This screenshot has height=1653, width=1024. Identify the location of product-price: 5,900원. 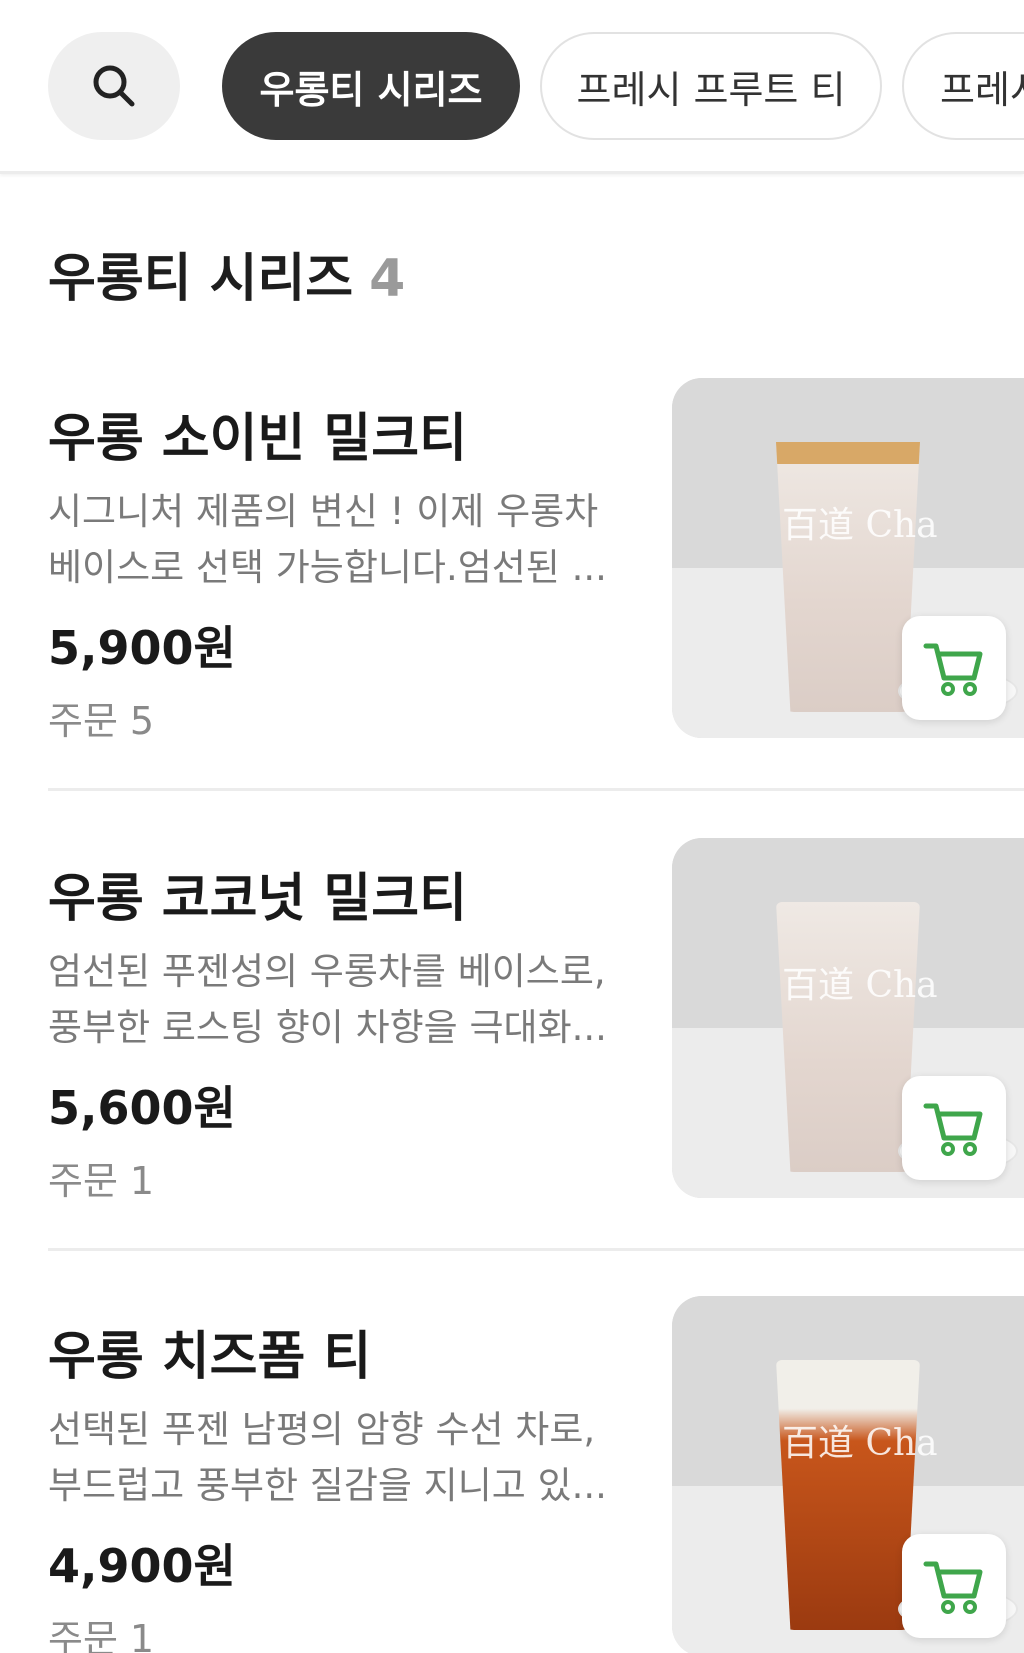
(142, 648).